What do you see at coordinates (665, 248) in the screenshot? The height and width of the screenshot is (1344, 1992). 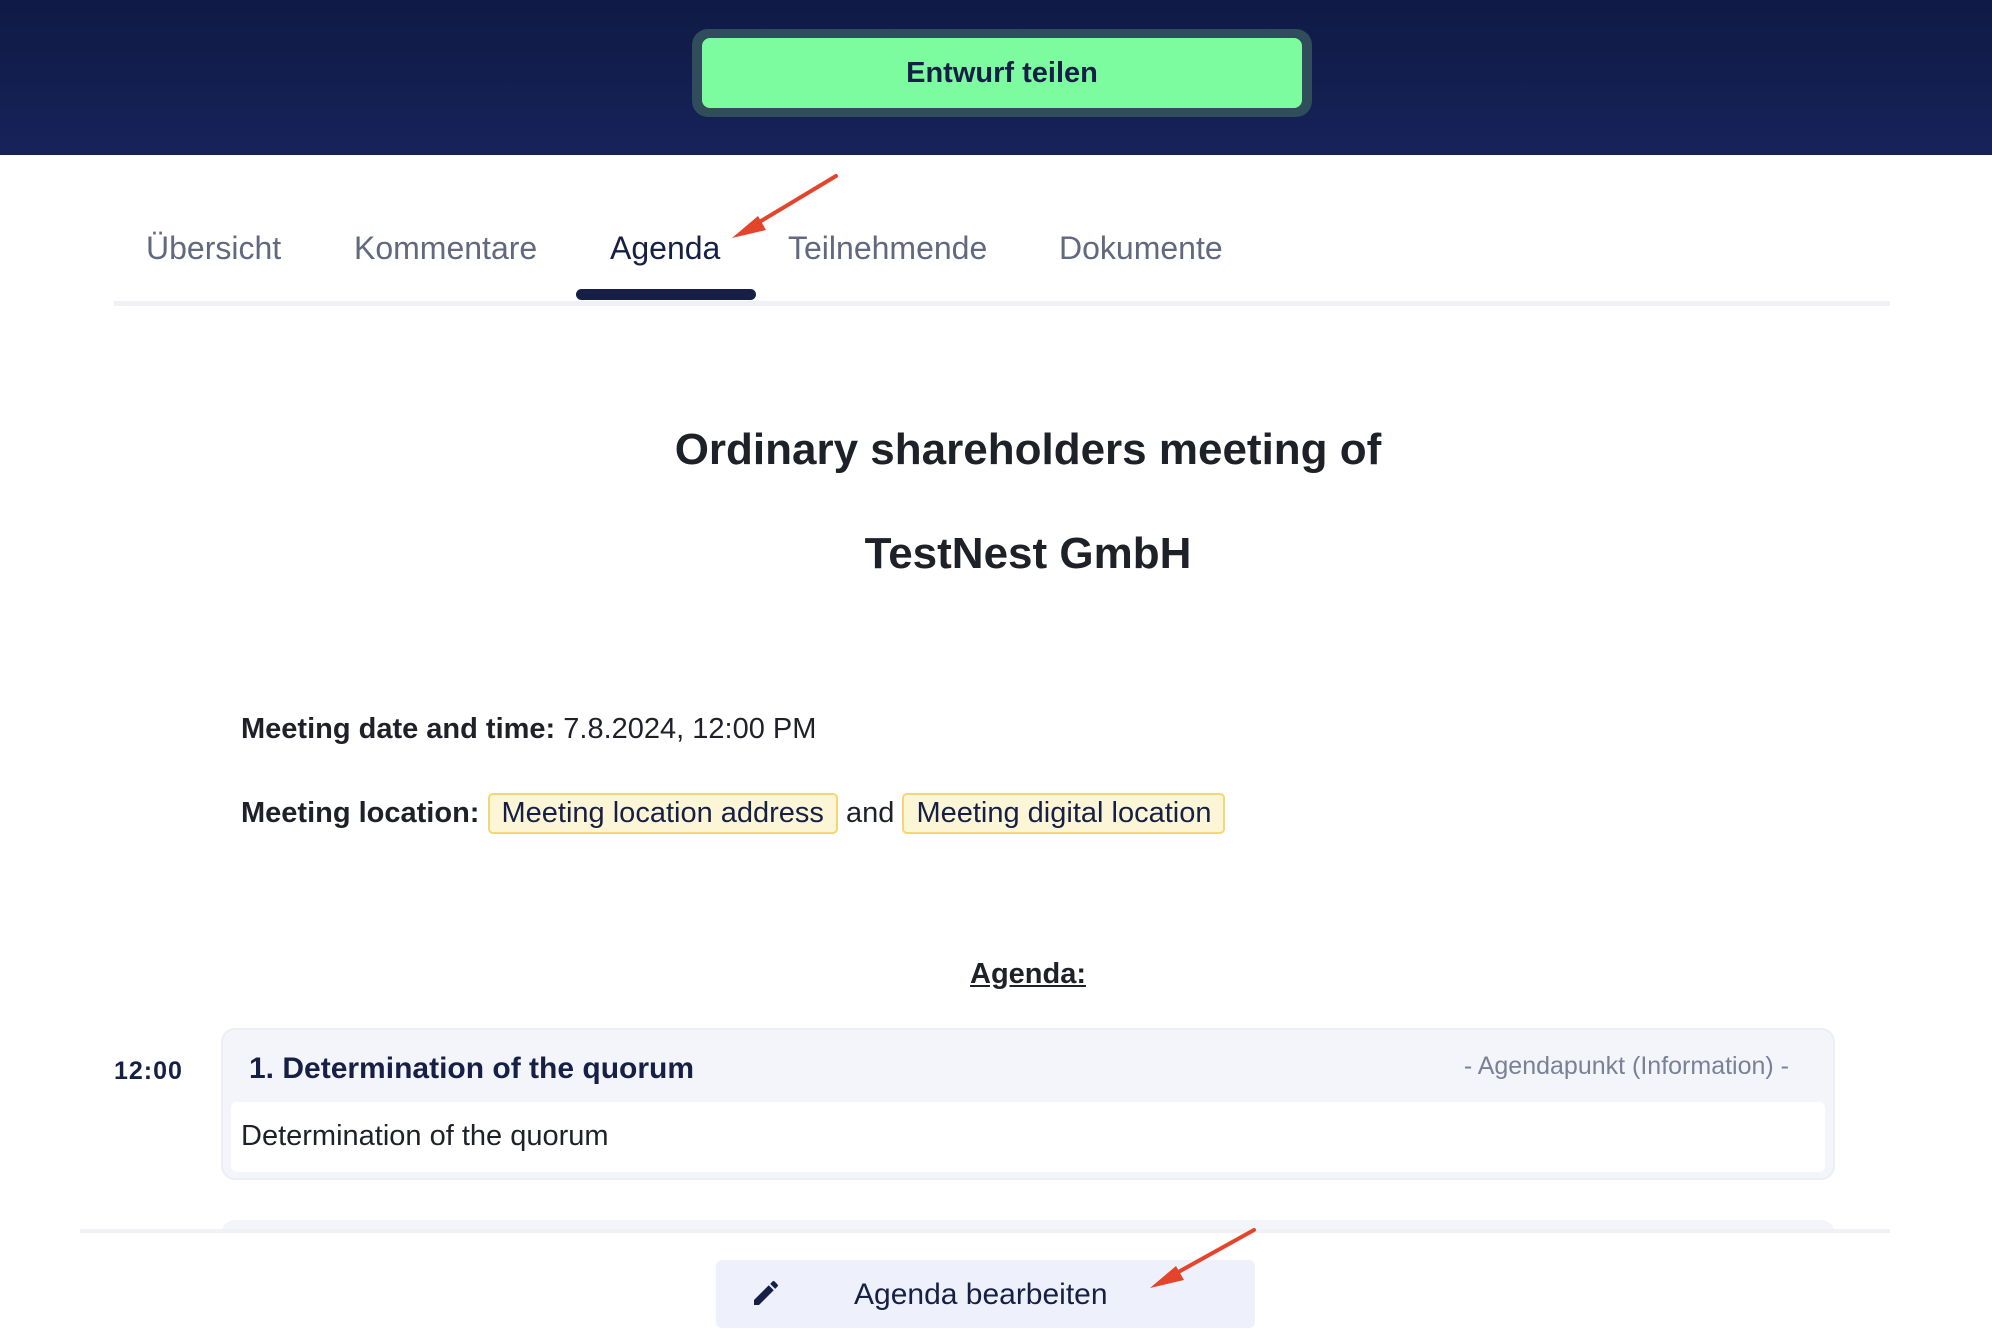 I see `tab-agenda: Agenda` at bounding box center [665, 248].